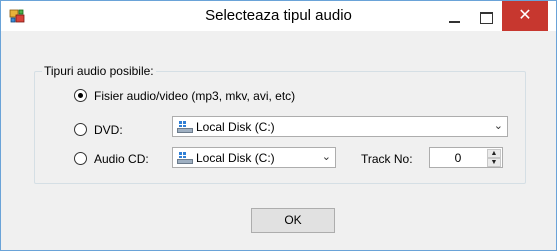 The height and width of the screenshot is (251, 557). What do you see at coordinates (454, 22) in the screenshot?
I see `minimize-icon` at bounding box center [454, 22].